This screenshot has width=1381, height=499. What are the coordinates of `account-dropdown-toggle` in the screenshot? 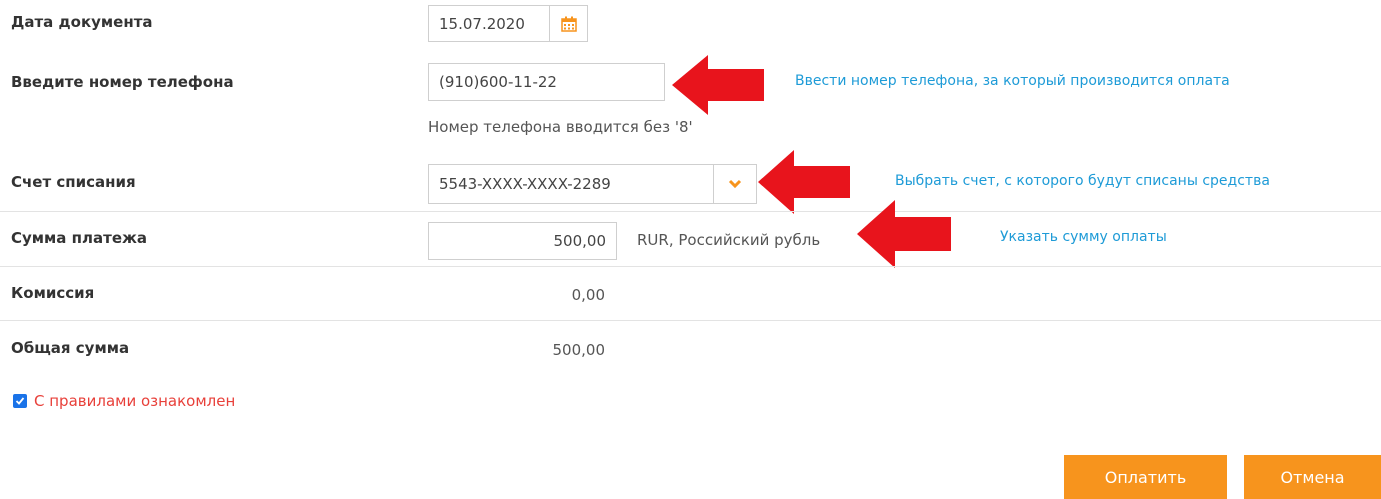 It's located at (734, 184).